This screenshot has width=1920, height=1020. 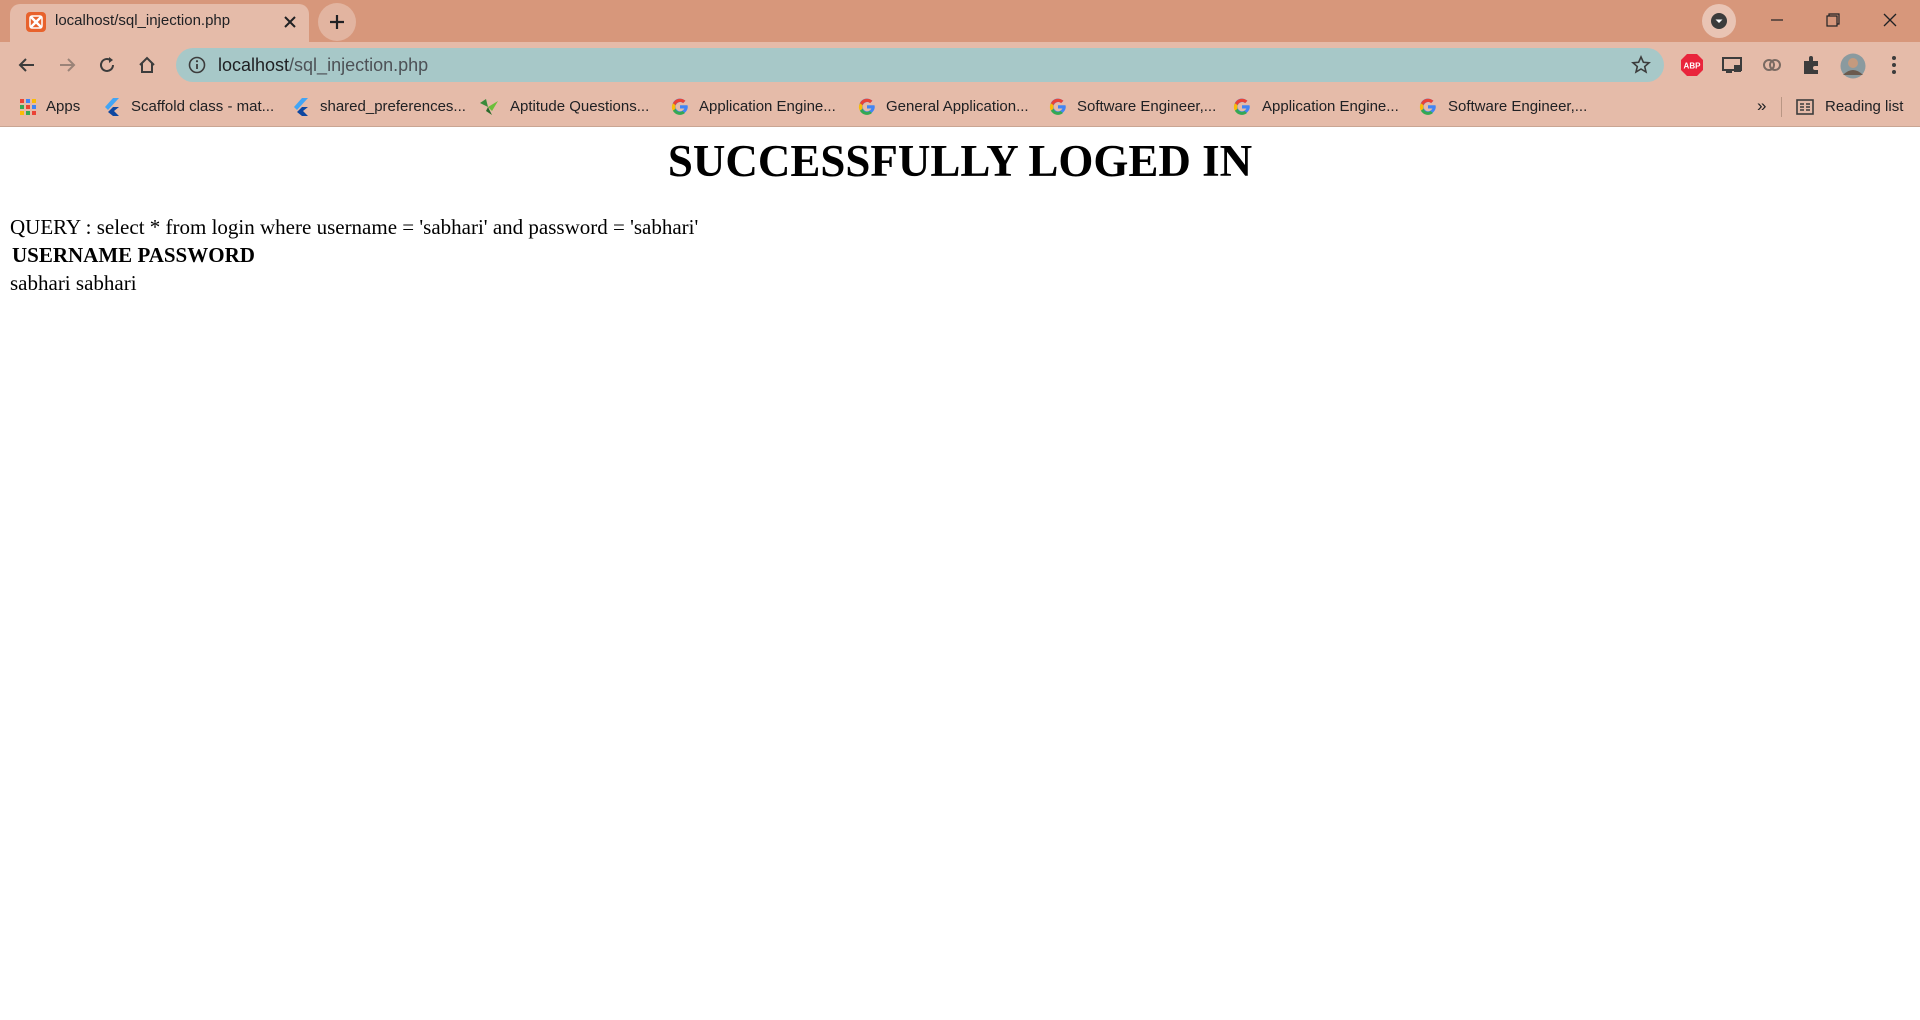 What do you see at coordinates (1772, 65) in the screenshot?
I see `extension-link-icon` at bounding box center [1772, 65].